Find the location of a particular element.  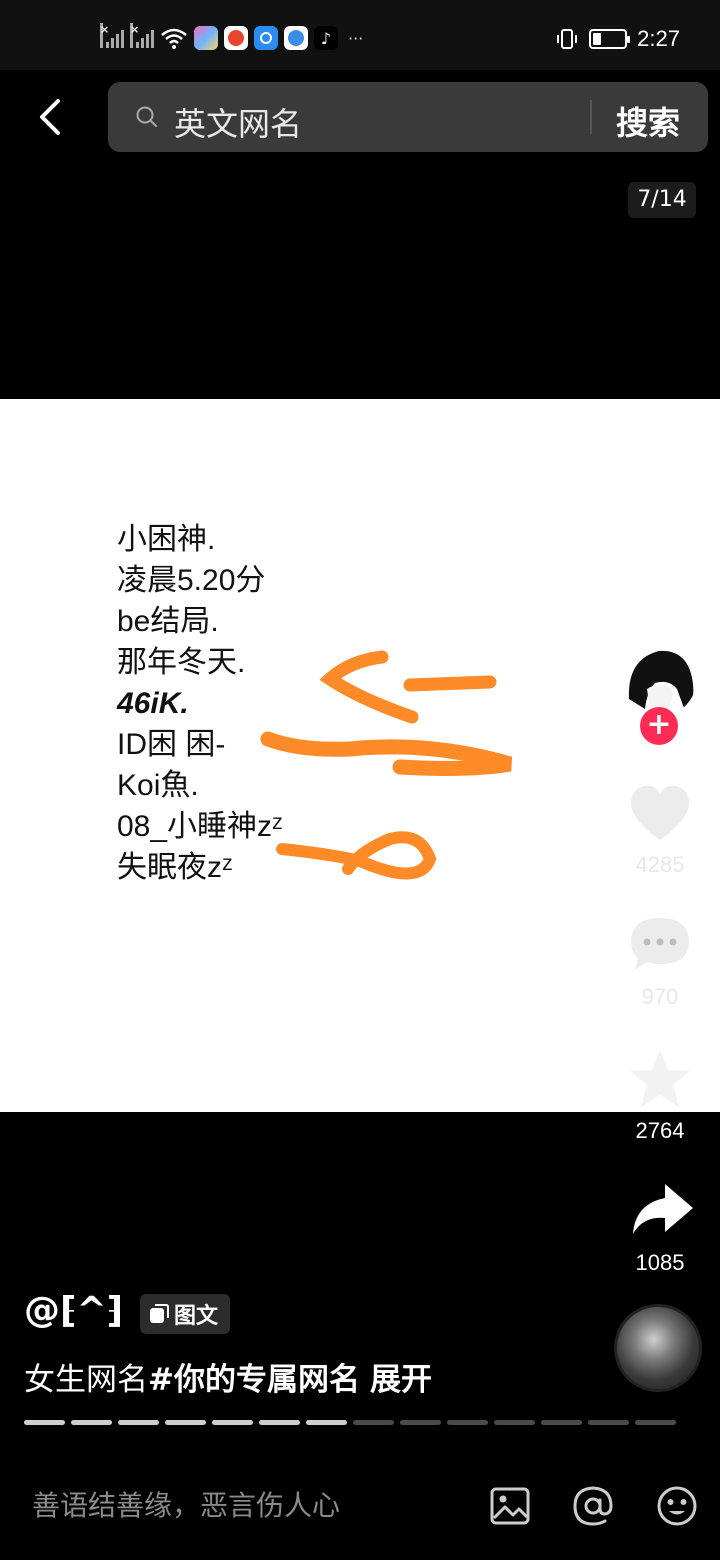

wifi-icon is located at coordinates (174, 38).